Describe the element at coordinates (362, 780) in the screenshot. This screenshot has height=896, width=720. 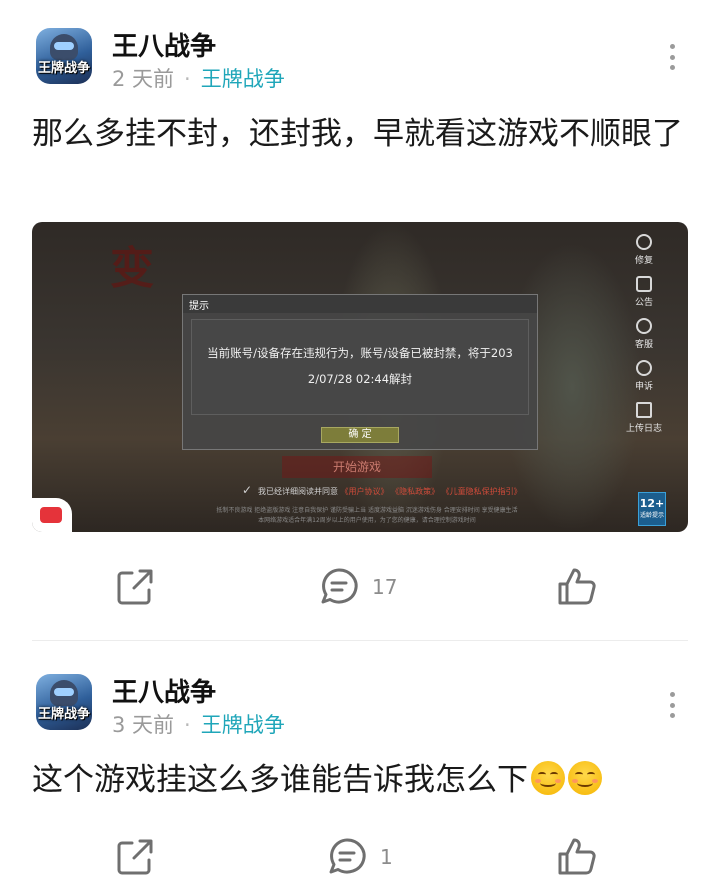
I see `post-content: 这个游戏挂这么多谁能告诉我怎么下` at that location.